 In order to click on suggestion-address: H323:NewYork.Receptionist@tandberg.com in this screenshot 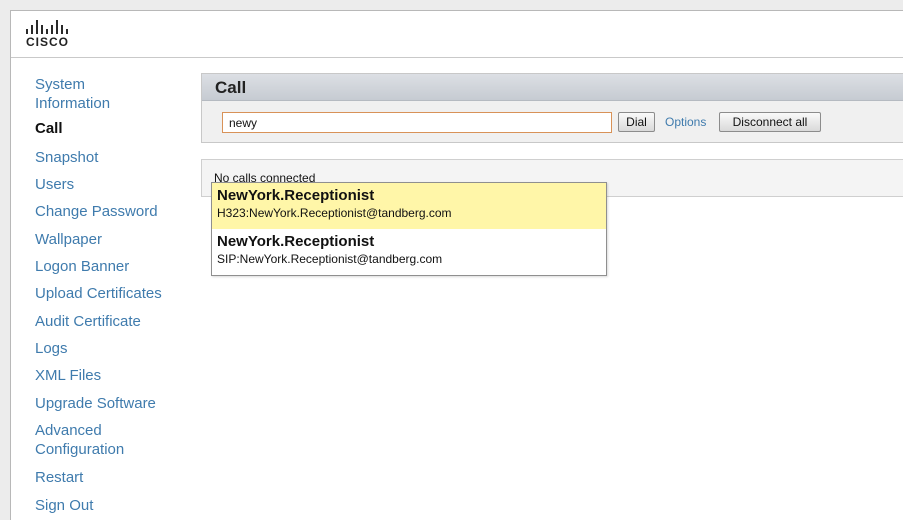, I will do `click(334, 213)`.